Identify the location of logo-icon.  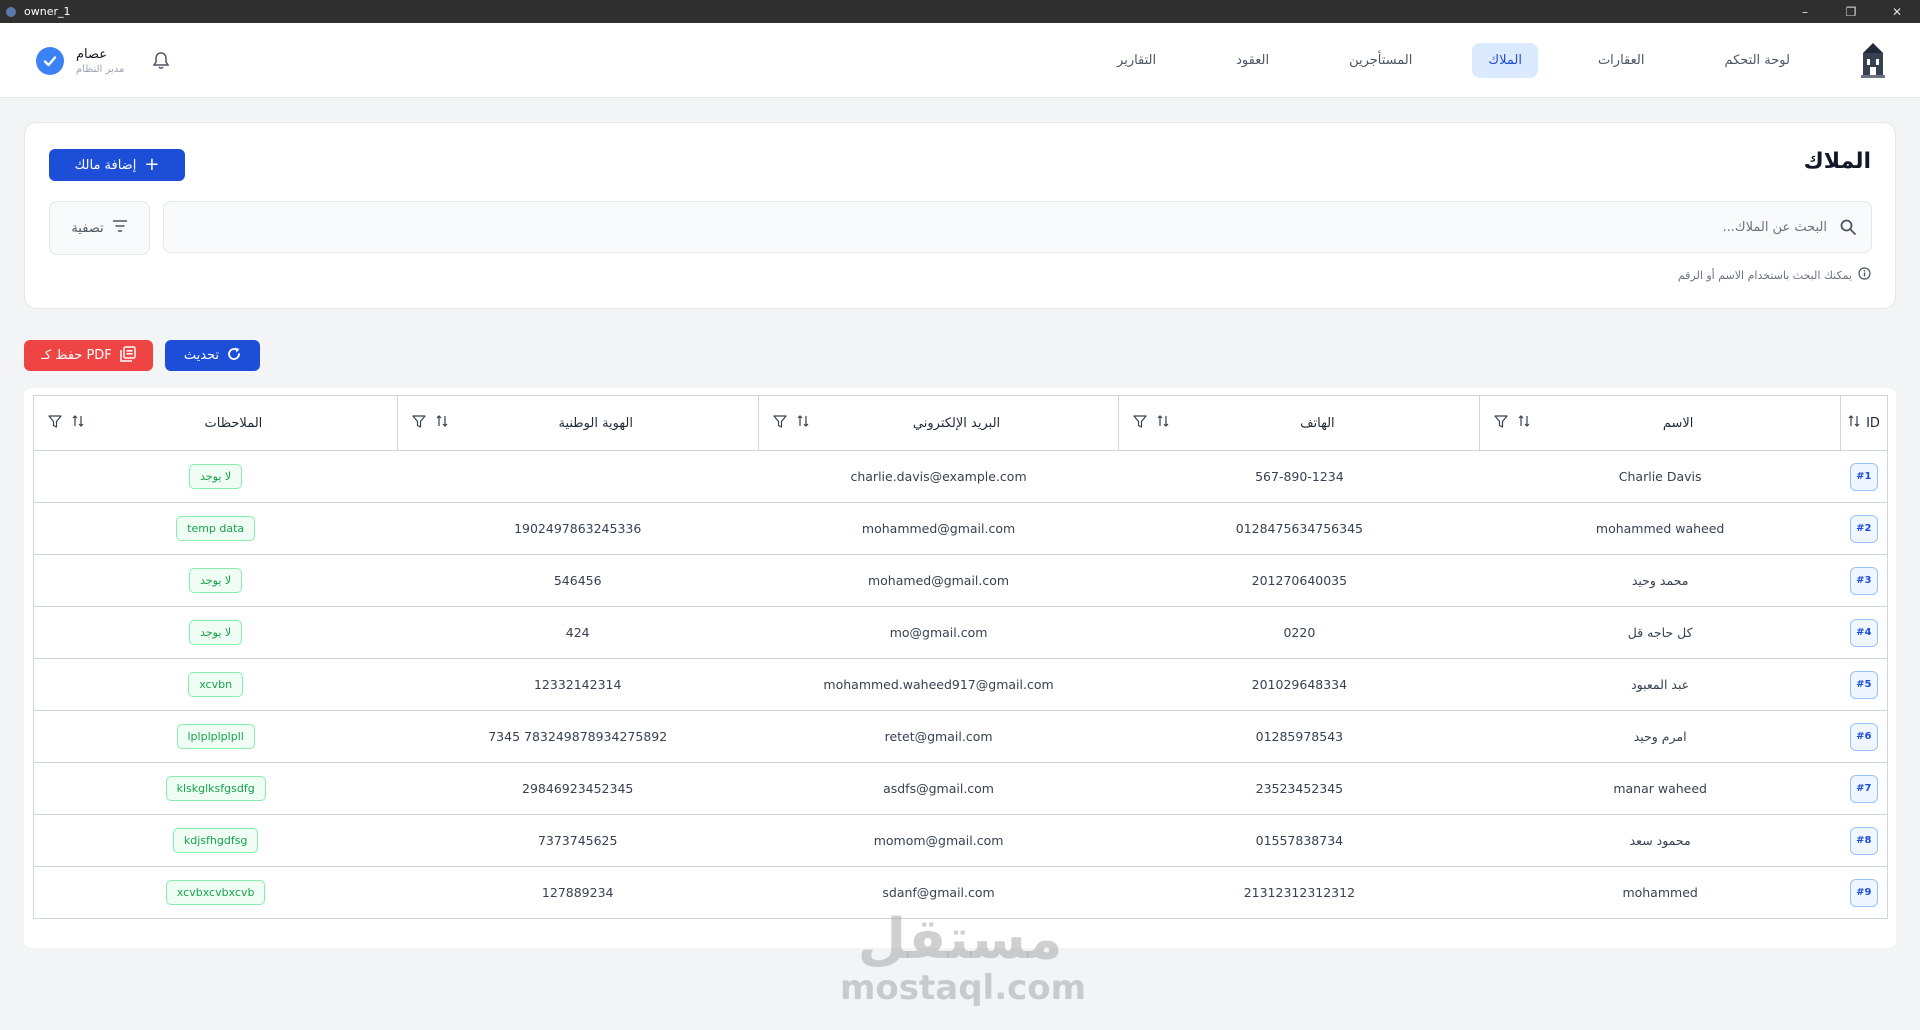
(1873, 61).